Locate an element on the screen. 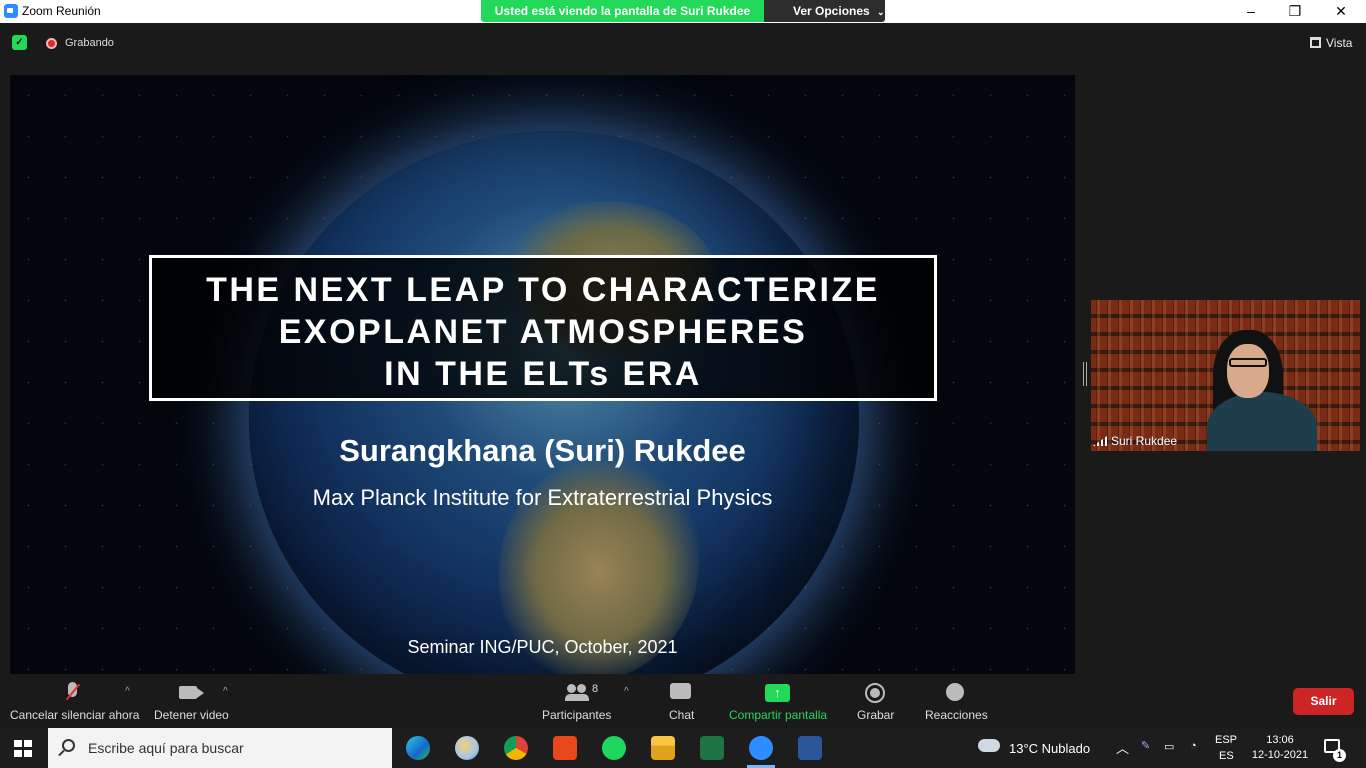  weather-text: 13°C Nublado is located at coordinates (1049, 748).